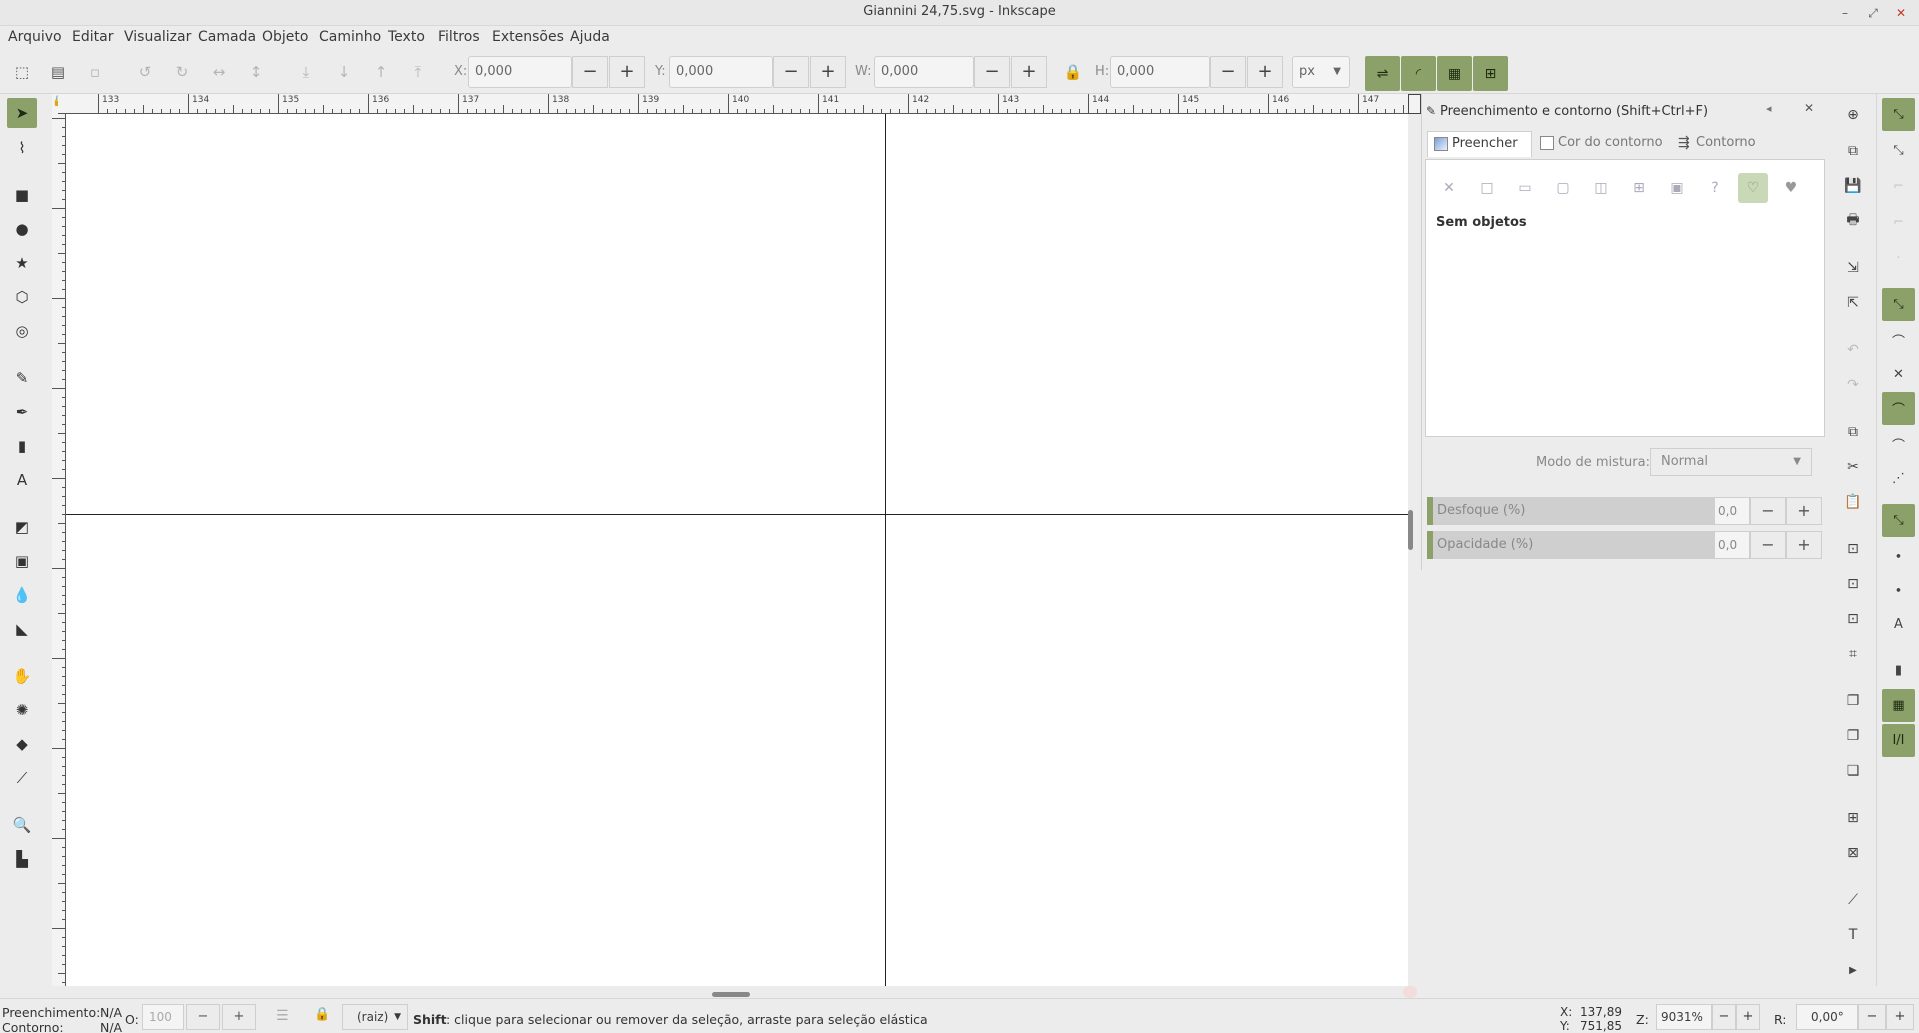 The width and height of the screenshot is (1919, 1033). Describe the element at coordinates (1898, 258) in the screenshot. I see `snap-bbox-midpoints-icon: ·` at that location.